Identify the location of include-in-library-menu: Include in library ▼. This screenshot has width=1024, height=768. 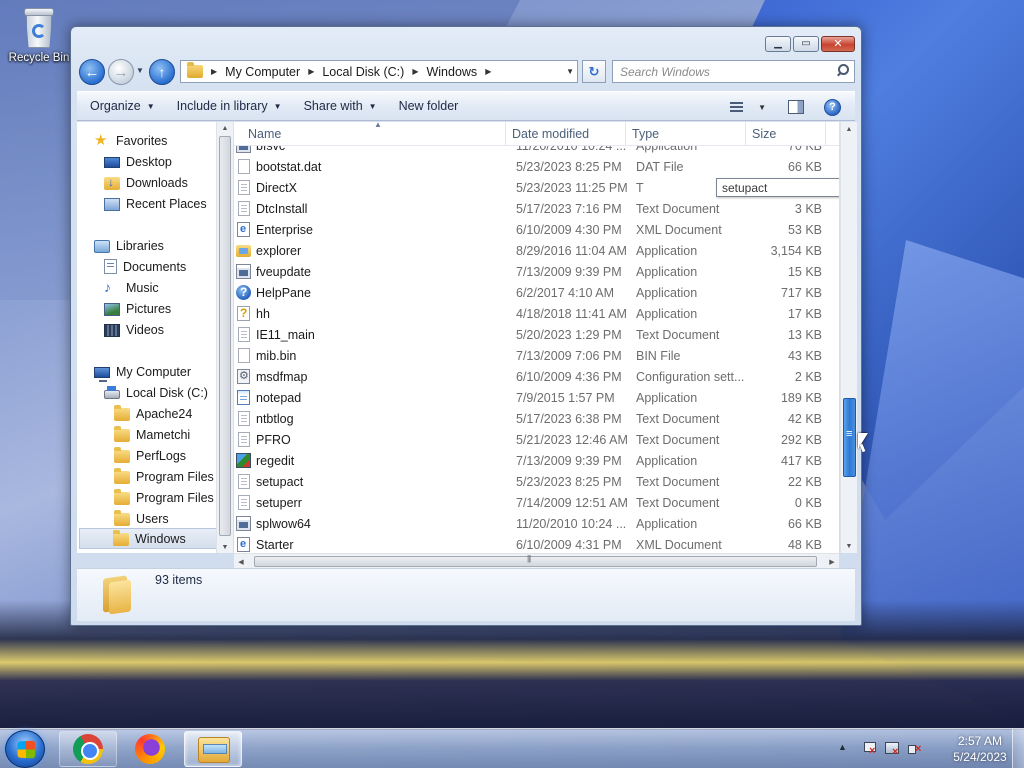
(229, 106).